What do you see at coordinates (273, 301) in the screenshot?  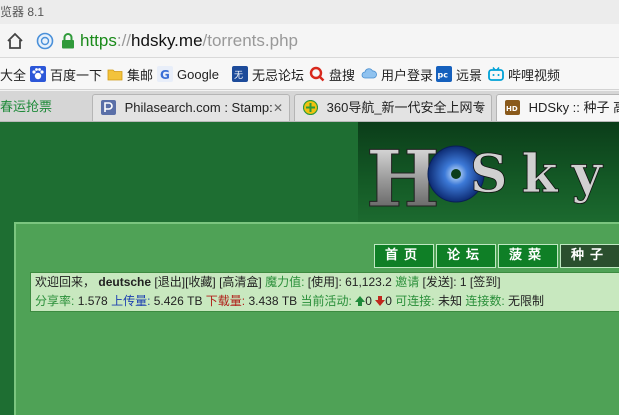 I see `download-value: 3.438 TB` at bounding box center [273, 301].